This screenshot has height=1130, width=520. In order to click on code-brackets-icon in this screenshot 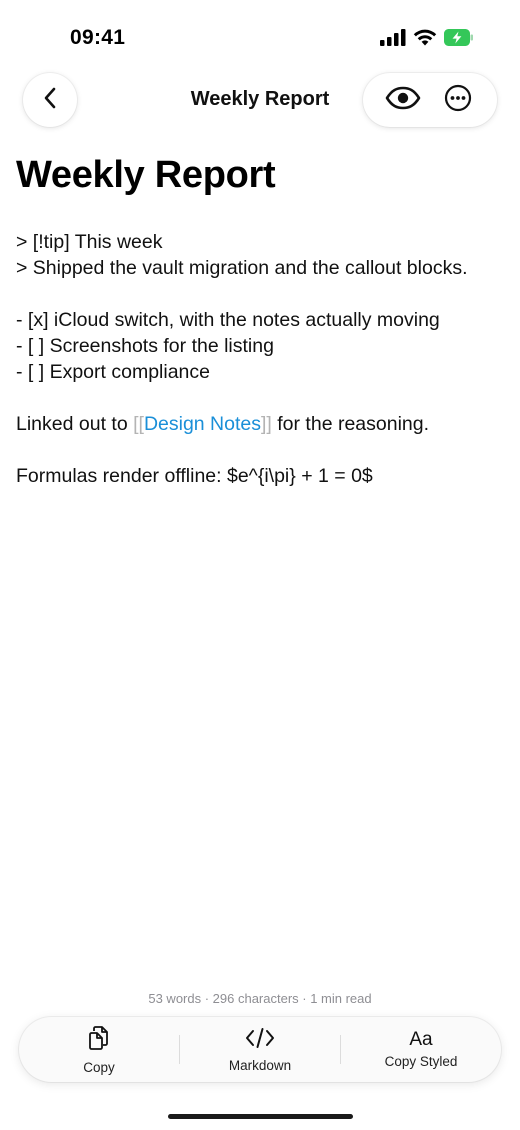, I will do `click(260, 1040)`.